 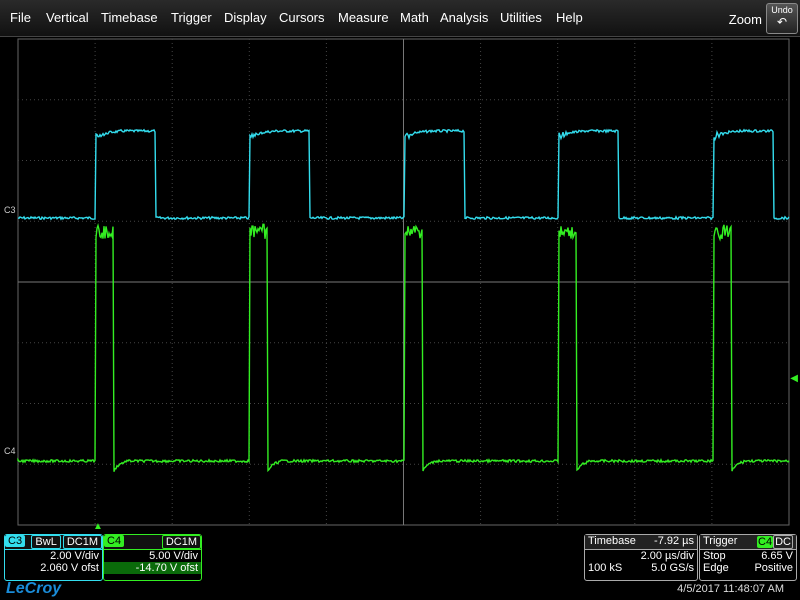 I want to click on c4-coupling: DC1M, so click(x=181, y=542).